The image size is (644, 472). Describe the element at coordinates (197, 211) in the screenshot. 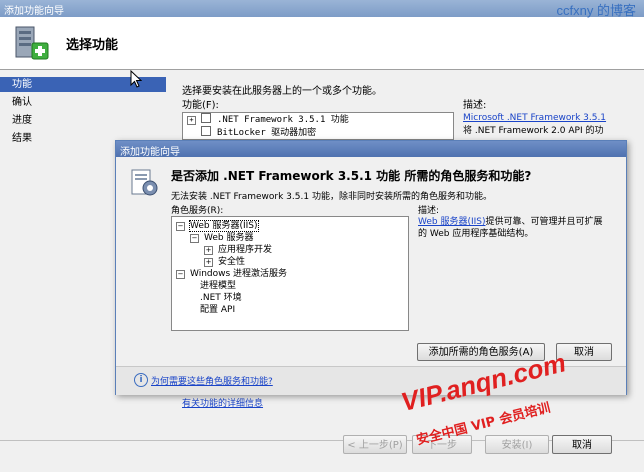

I see `role-services-label: 角色服务(R):` at that location.